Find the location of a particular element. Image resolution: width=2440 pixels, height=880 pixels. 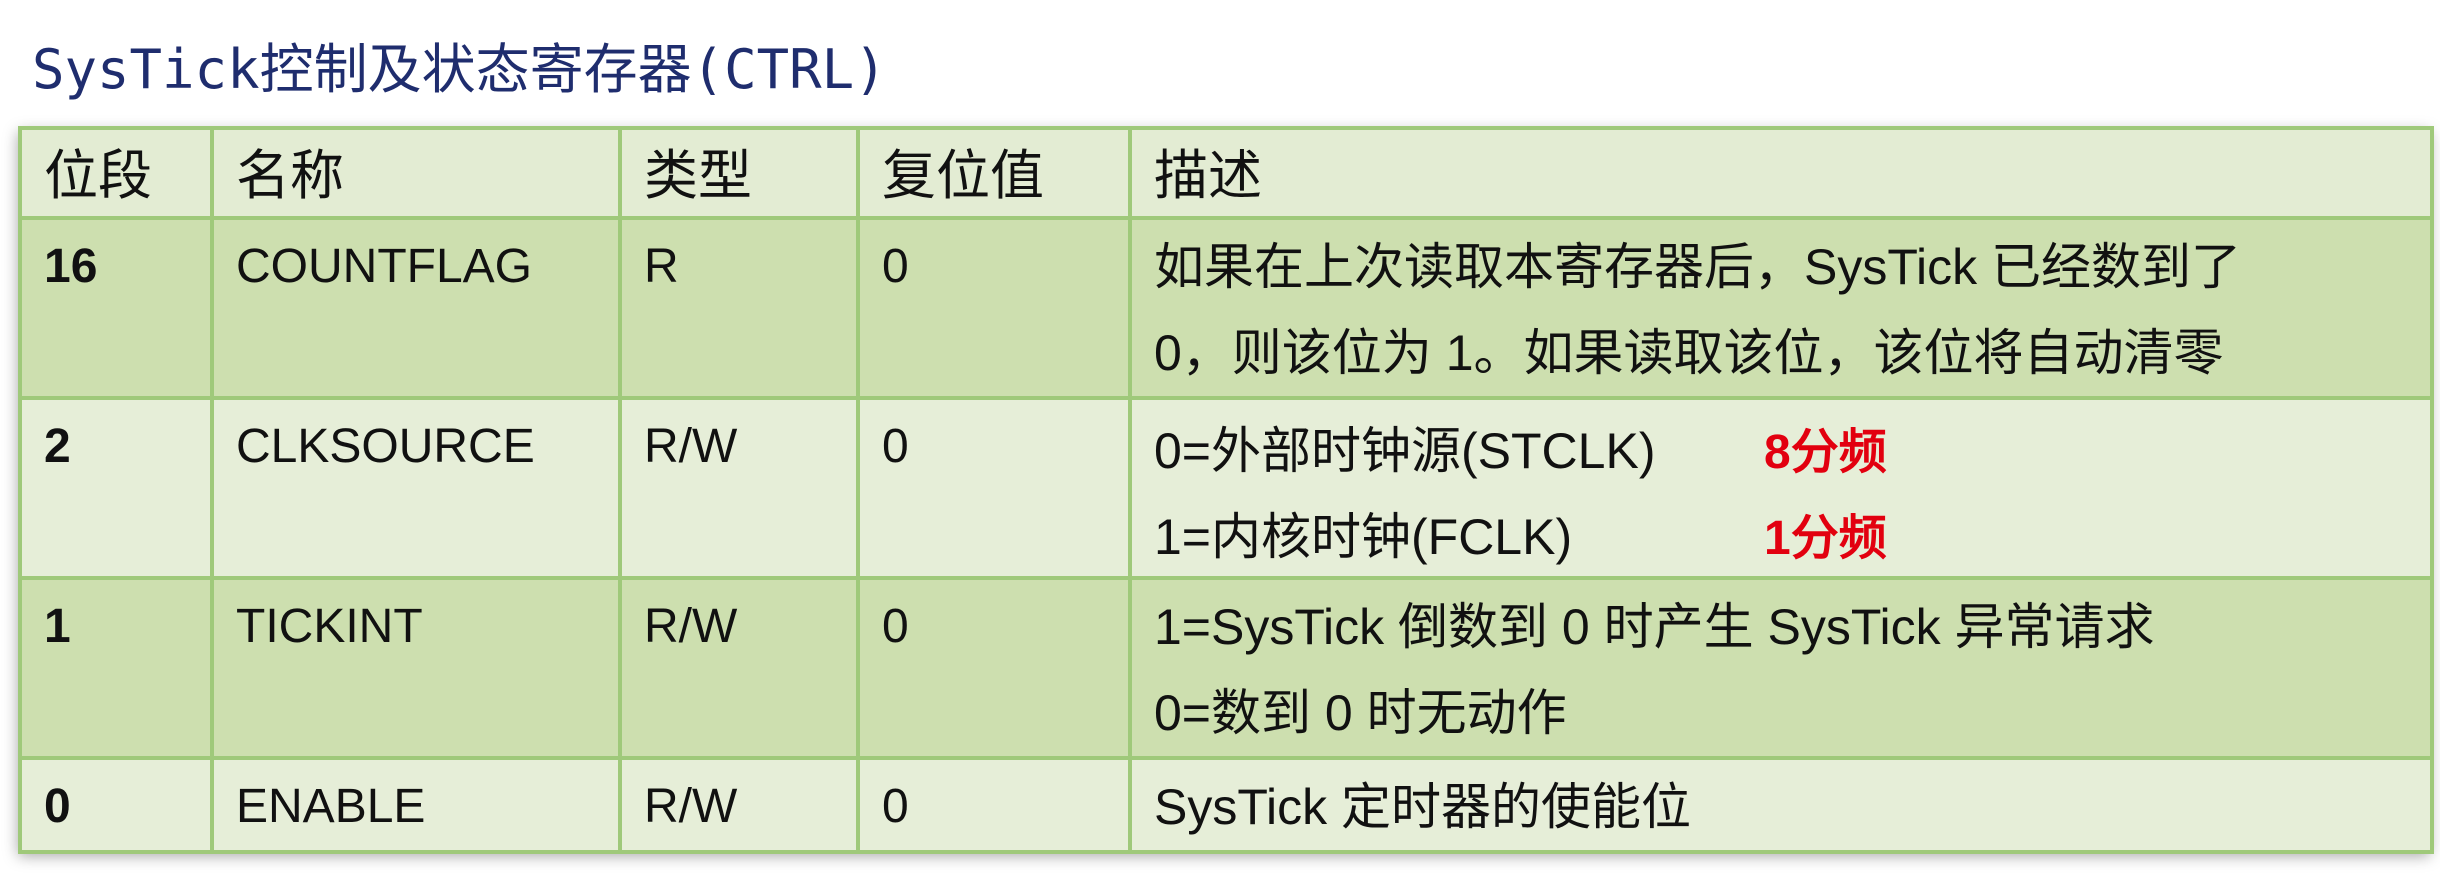

bit-value: 0 is located at coordinates (57, 806).